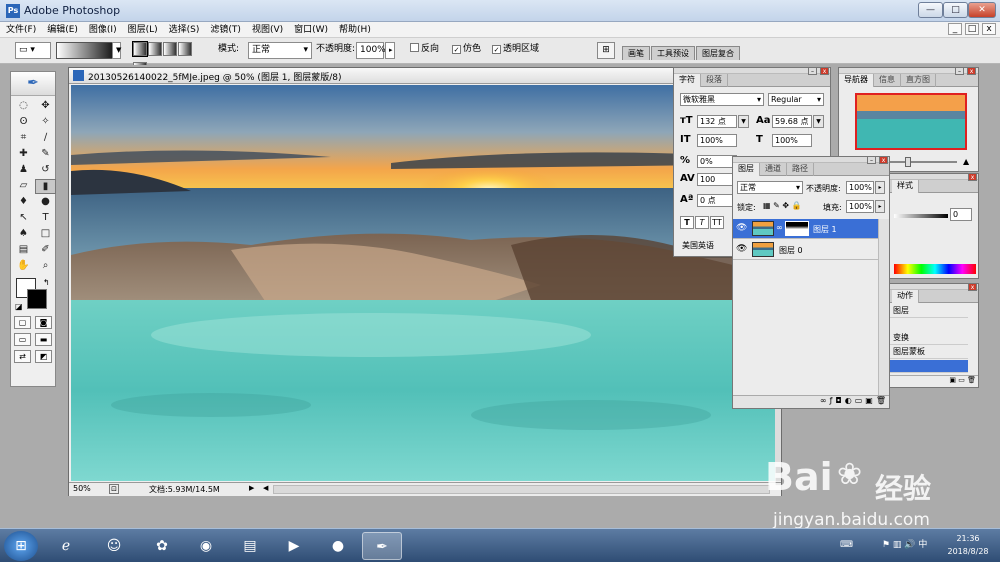 The image size is (1000, 562). What do you see at coordinates (922, 545) in the screenshot?
I see `ime-icon: 中` at bounding box center [922, 545].